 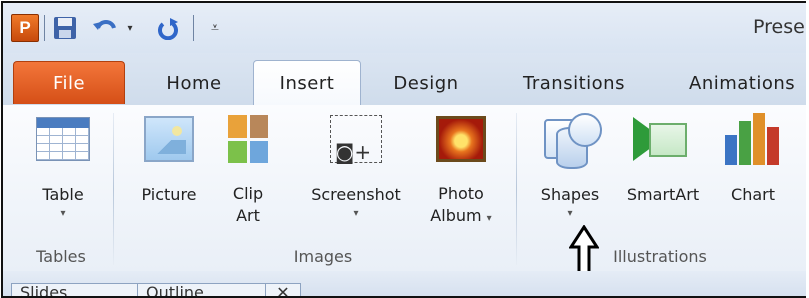 What do you see at coordinates (663, 139) in the screenshot?
I see `smartart-icon` at bounding box center [663, 139].